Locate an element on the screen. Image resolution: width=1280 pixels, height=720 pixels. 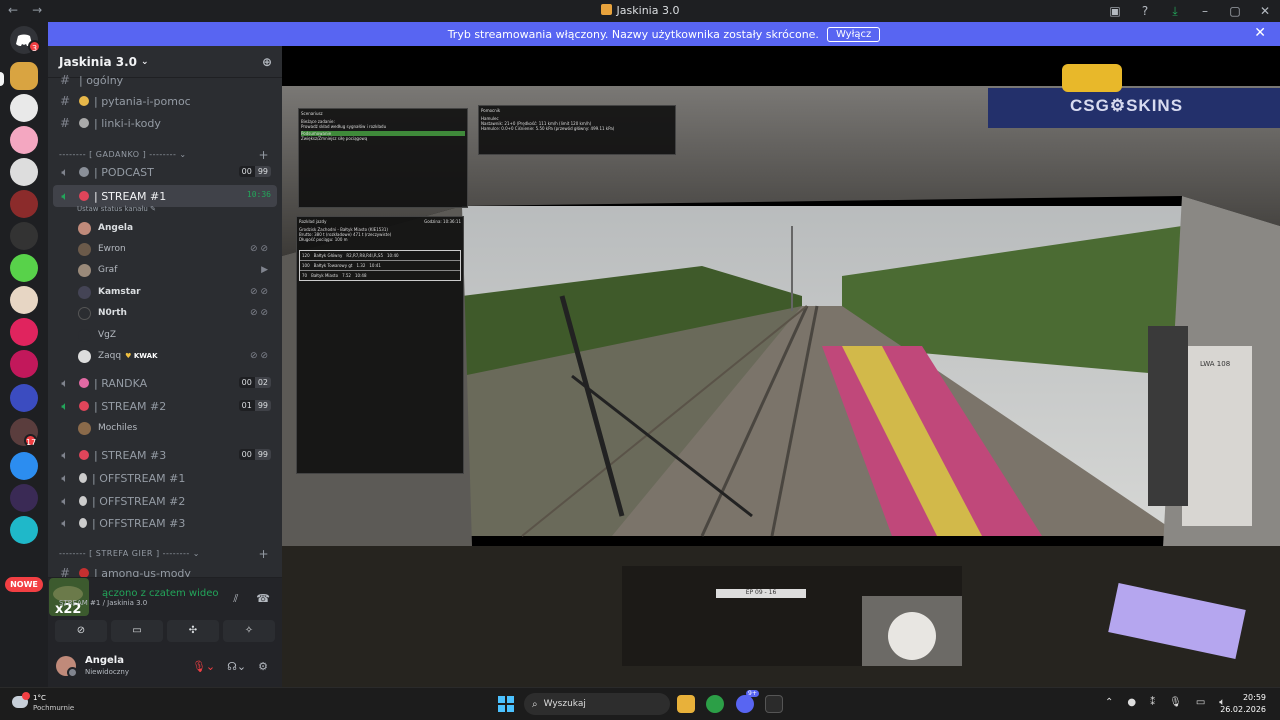
activities-button: ✣ is located at coordinates (193, 631).